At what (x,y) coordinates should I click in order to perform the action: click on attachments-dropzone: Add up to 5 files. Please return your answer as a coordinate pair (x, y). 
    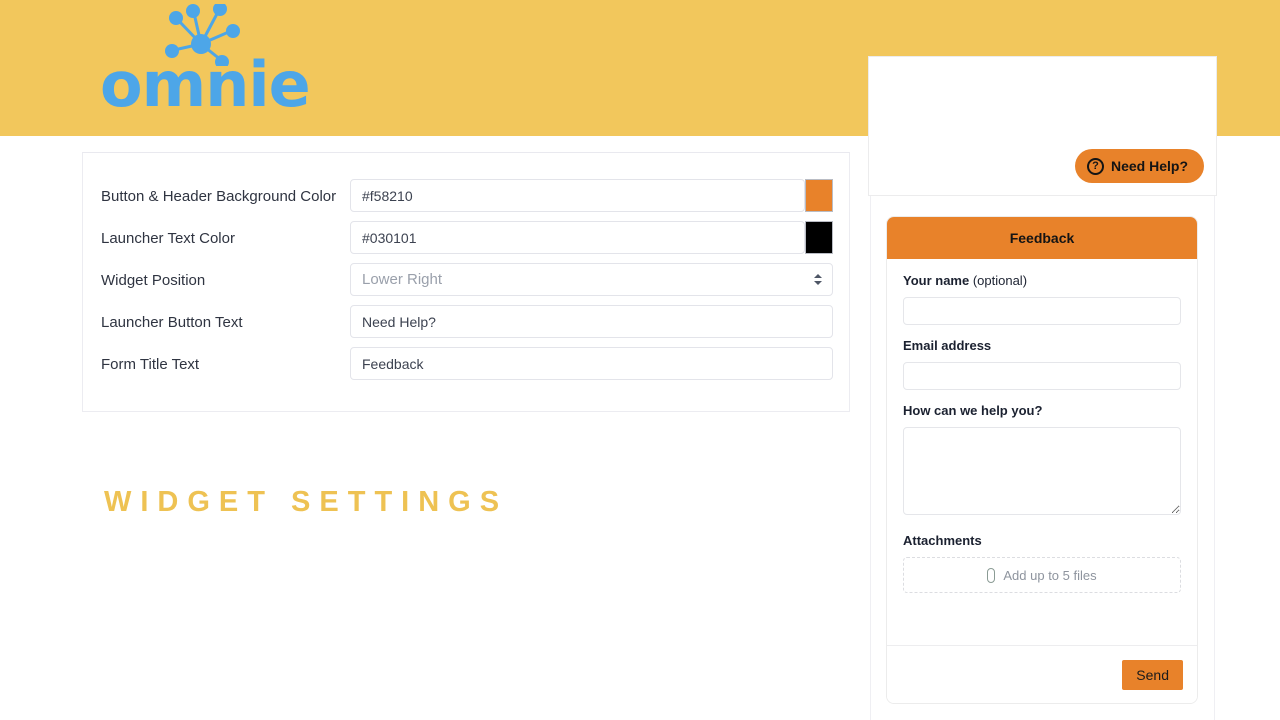
    Looking at the image, I should click on (1042, 575).